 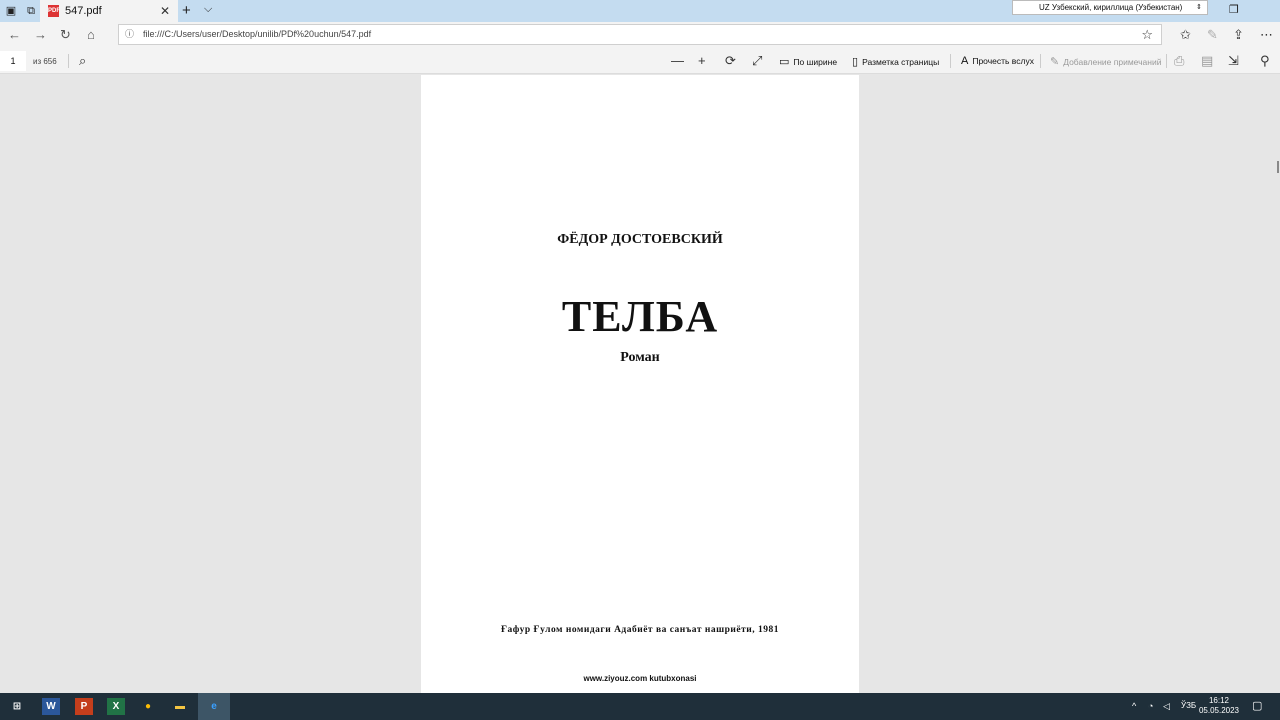 I want to click on tab-title: 547.pdf, so click(x=83, y=11).